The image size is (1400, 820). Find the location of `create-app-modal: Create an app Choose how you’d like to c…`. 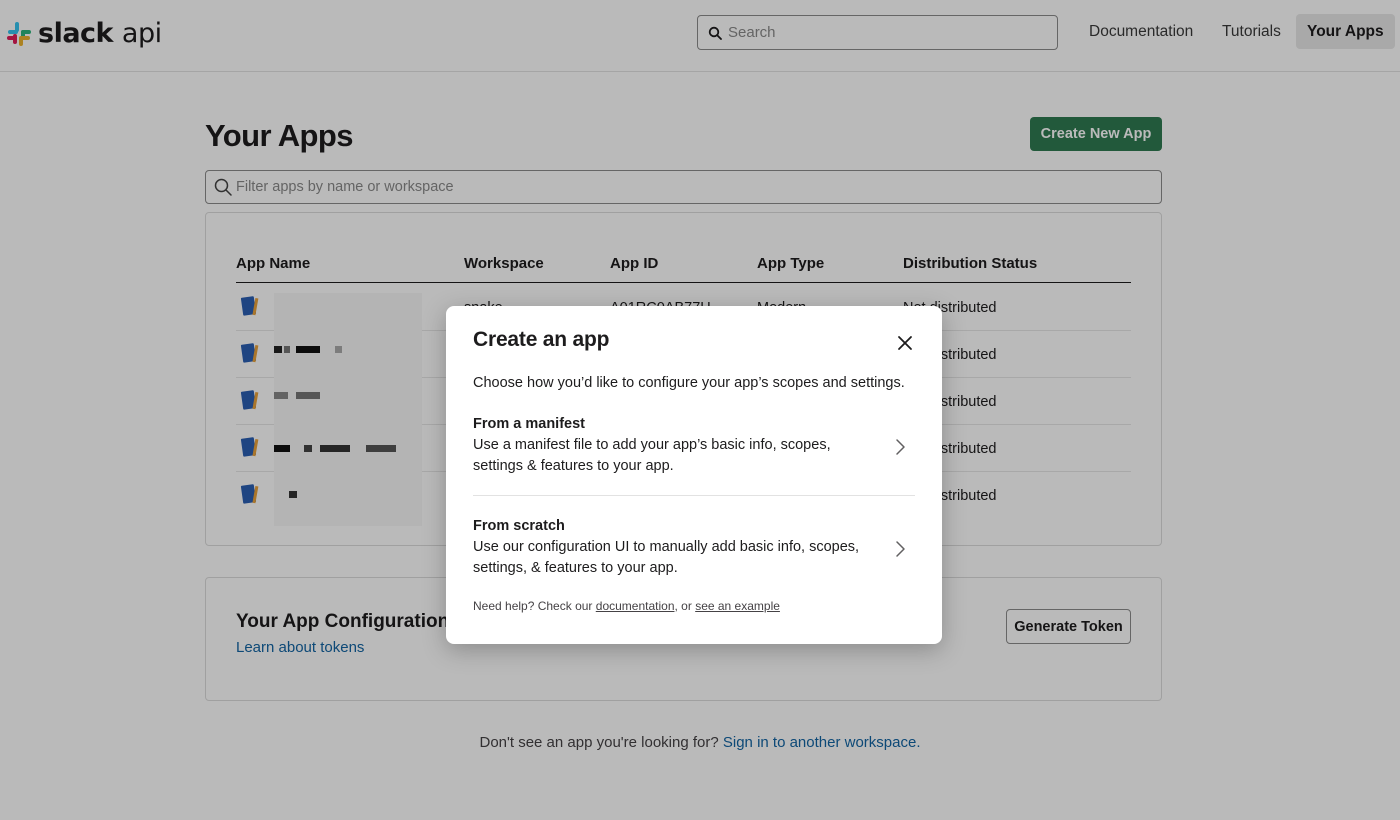

create-app-modal: Create an app Choose how you’d like to c… is located at coordinates (694, 475).